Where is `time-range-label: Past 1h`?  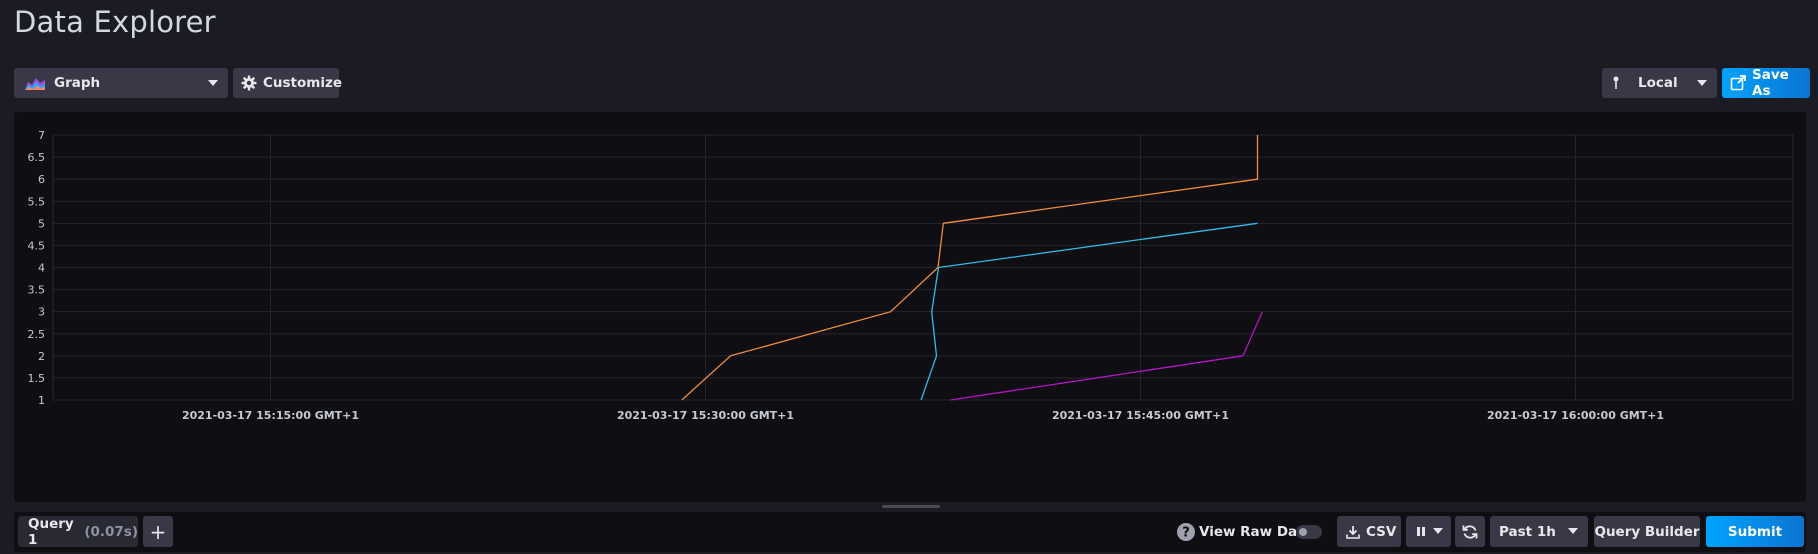 time-range-label: Past 1h is located at coordinates (1527, 531).